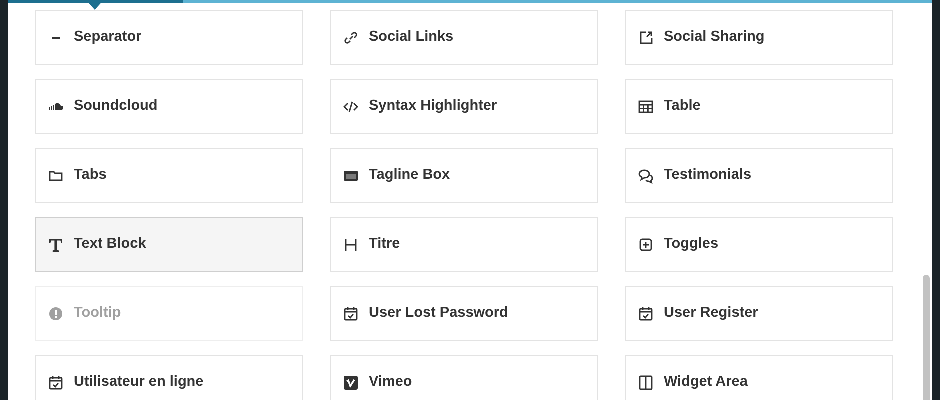 This screenshot has height=400, width=940. I want to click on scrollbar-thumb, so click(926, 337).